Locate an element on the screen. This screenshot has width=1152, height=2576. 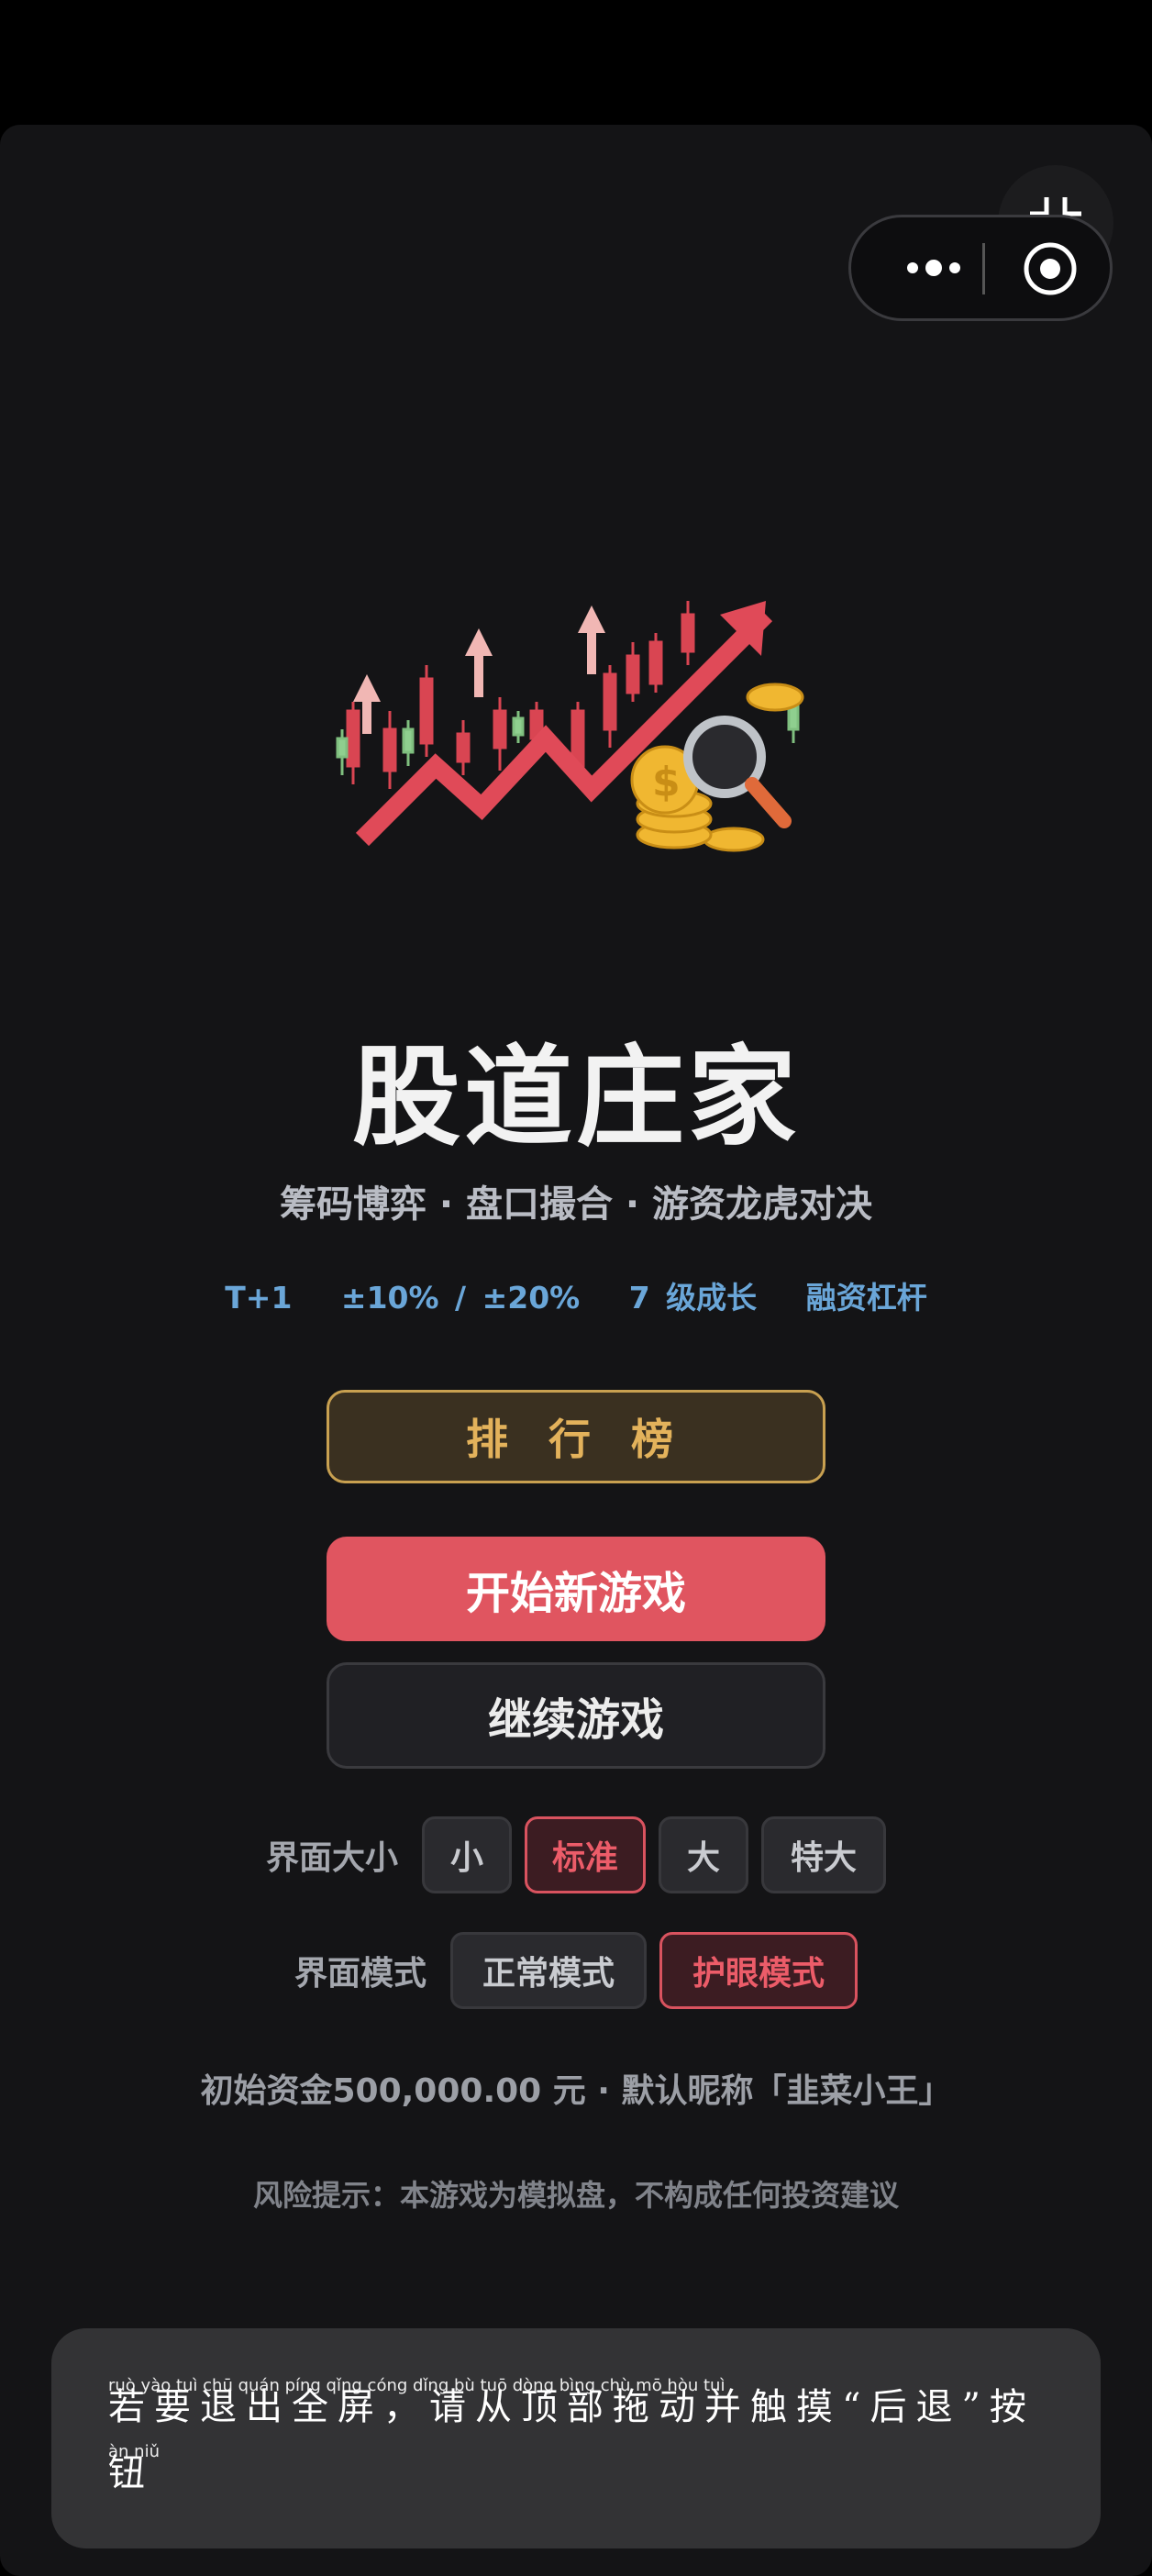
close-target-icon is located at coordinates (1050, 268).